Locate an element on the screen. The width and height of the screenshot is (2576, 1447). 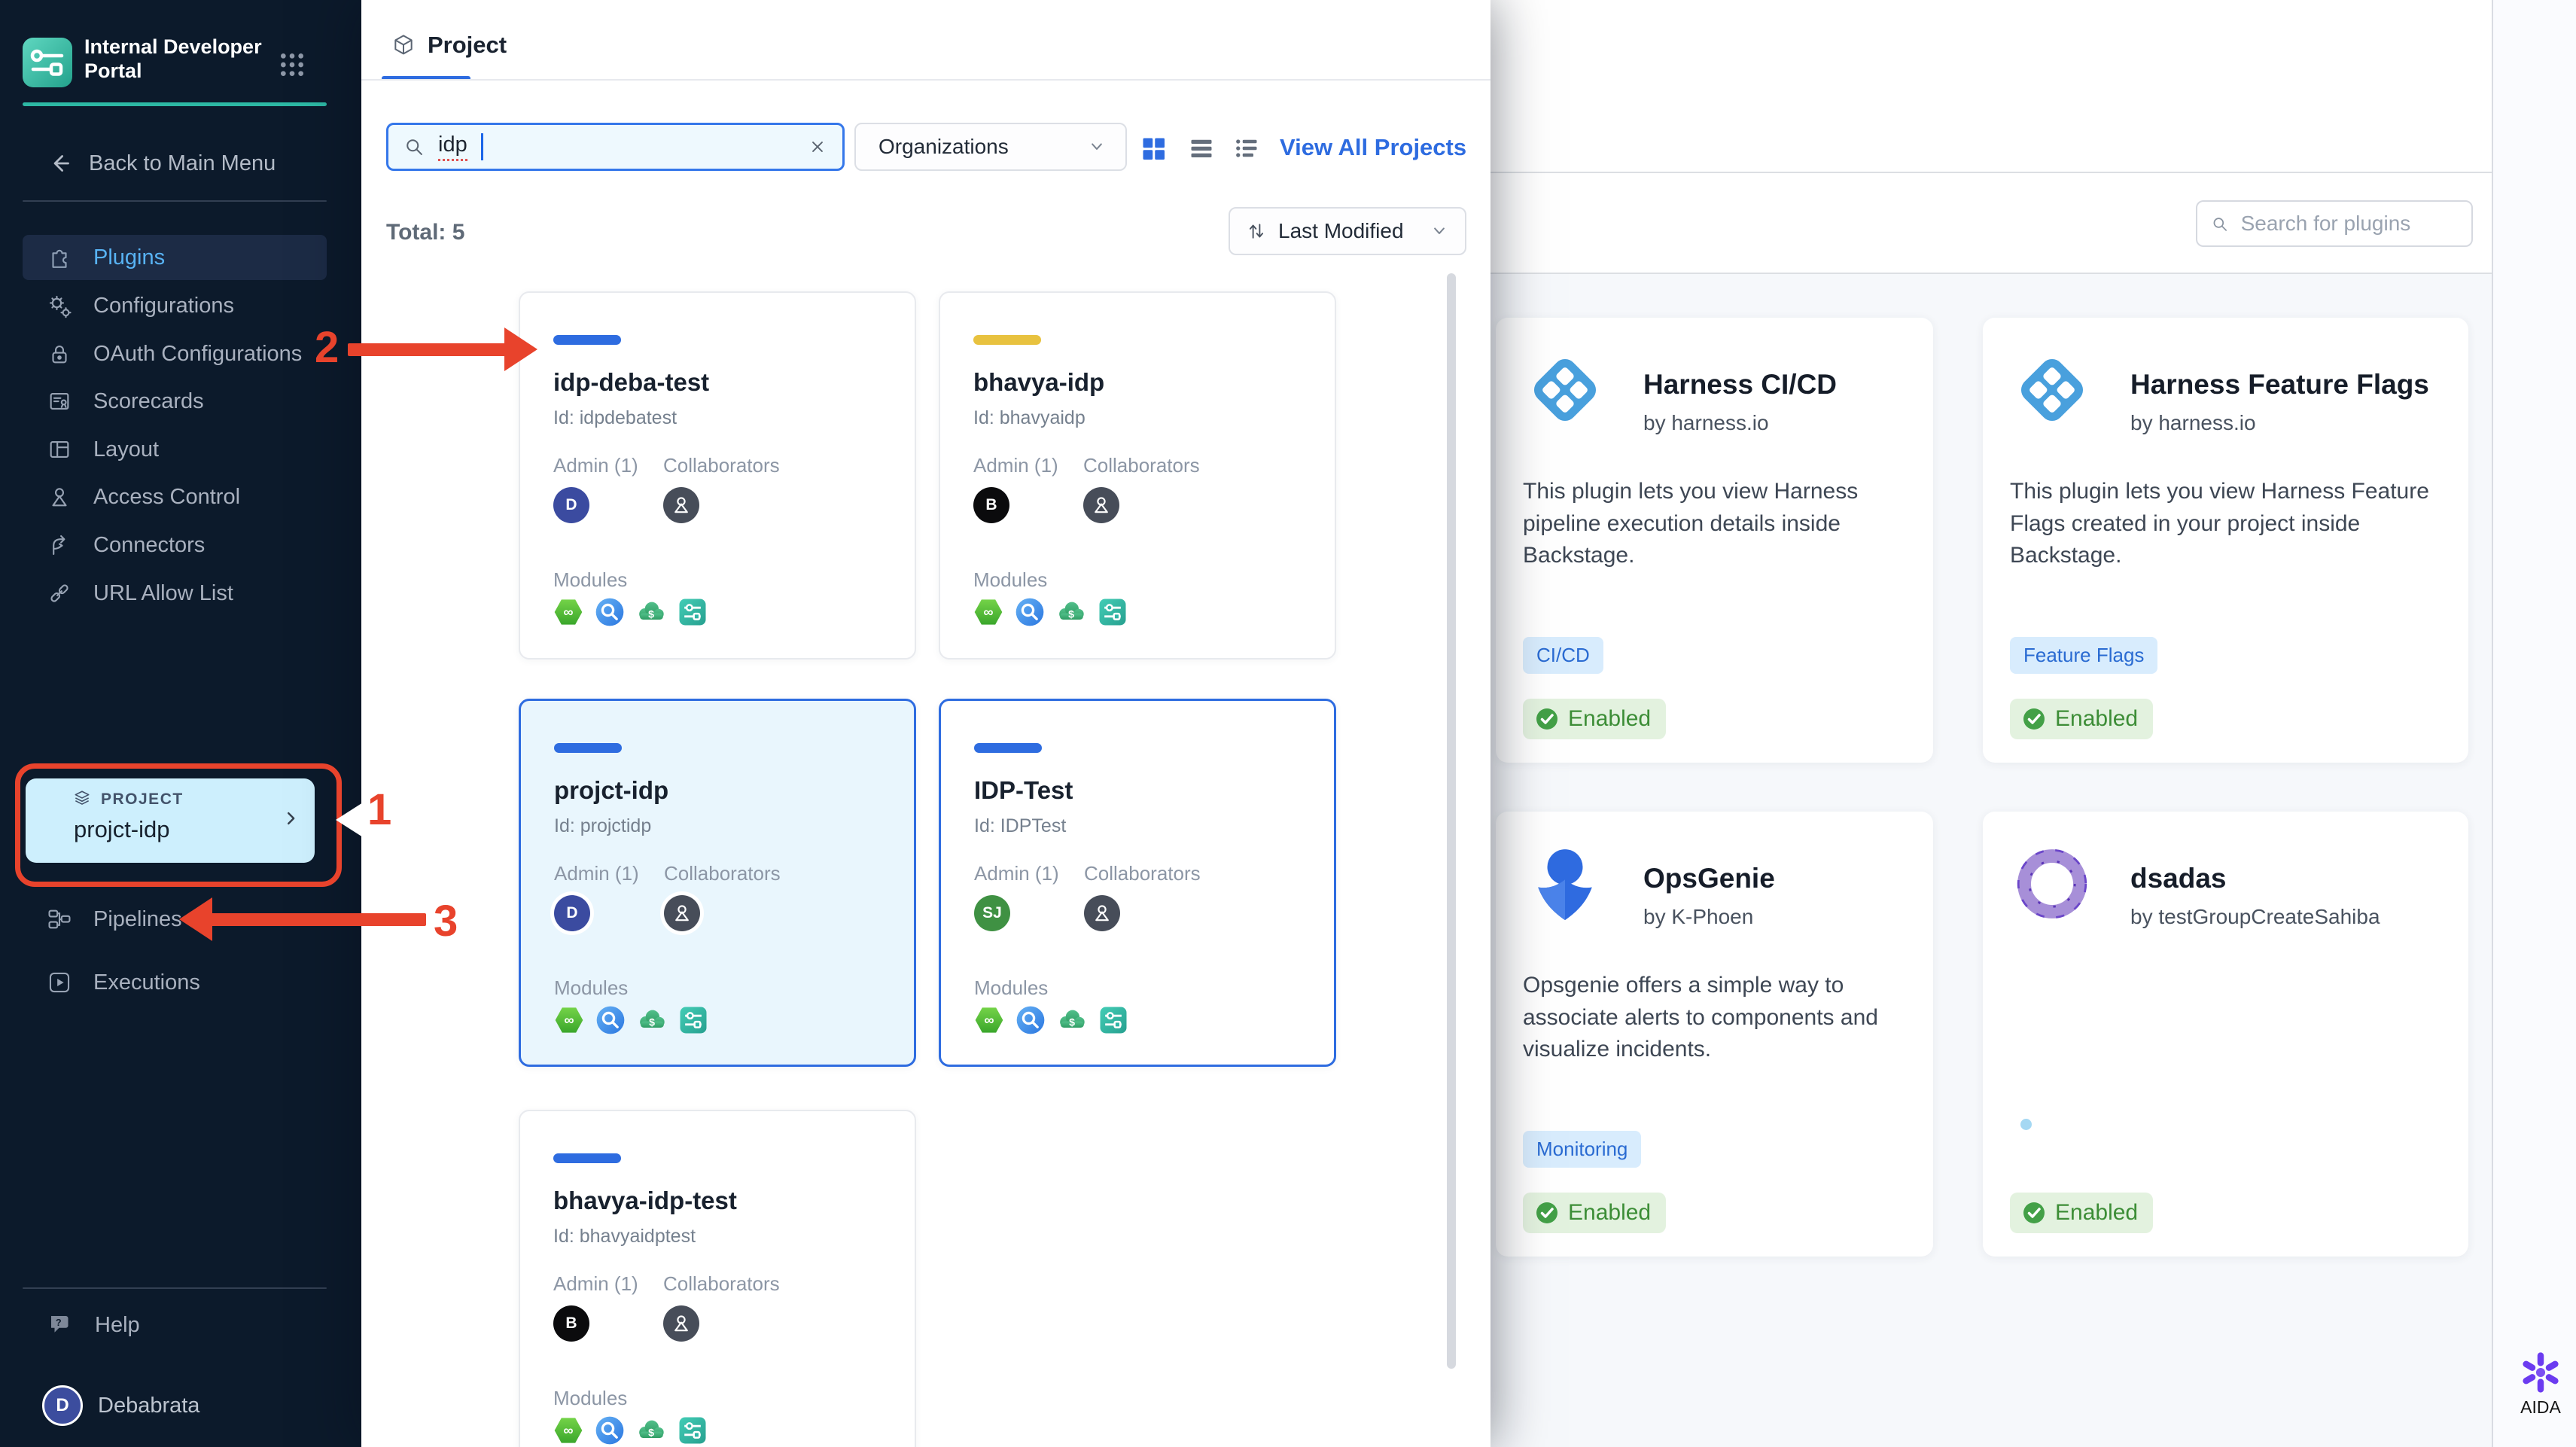
compact-view-icon is located at coordinates (1246, 148).